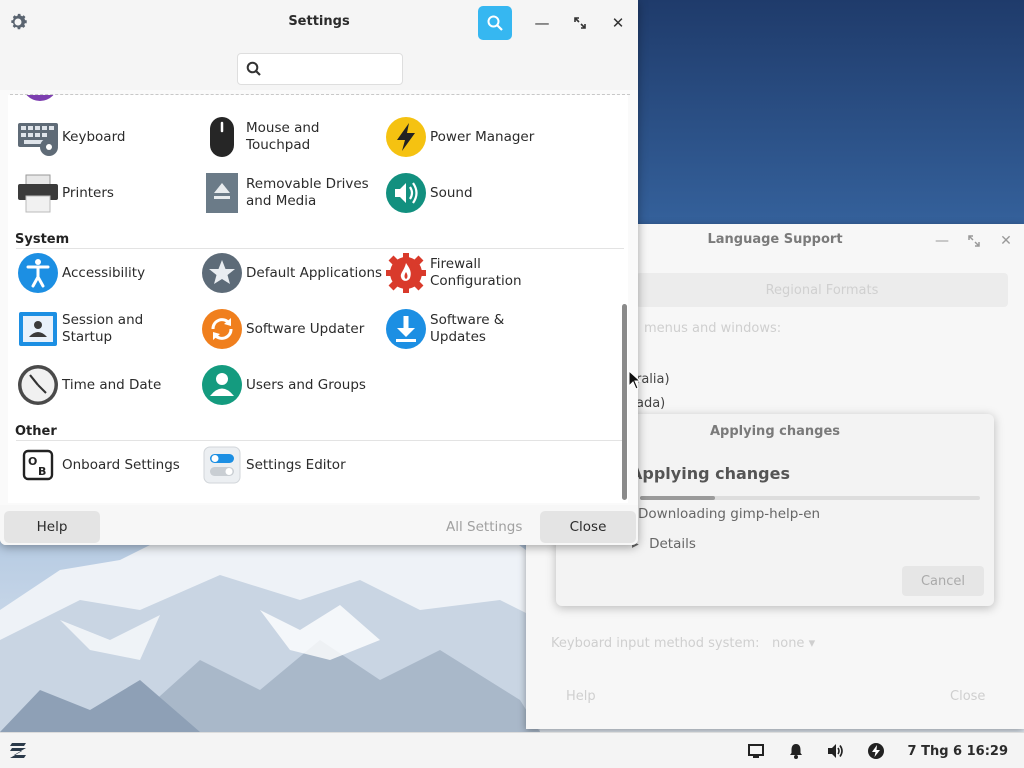 This screenshot has height=768, width=1024. I want to click on item-label: Removable Drives and Media, so click(307, 192).